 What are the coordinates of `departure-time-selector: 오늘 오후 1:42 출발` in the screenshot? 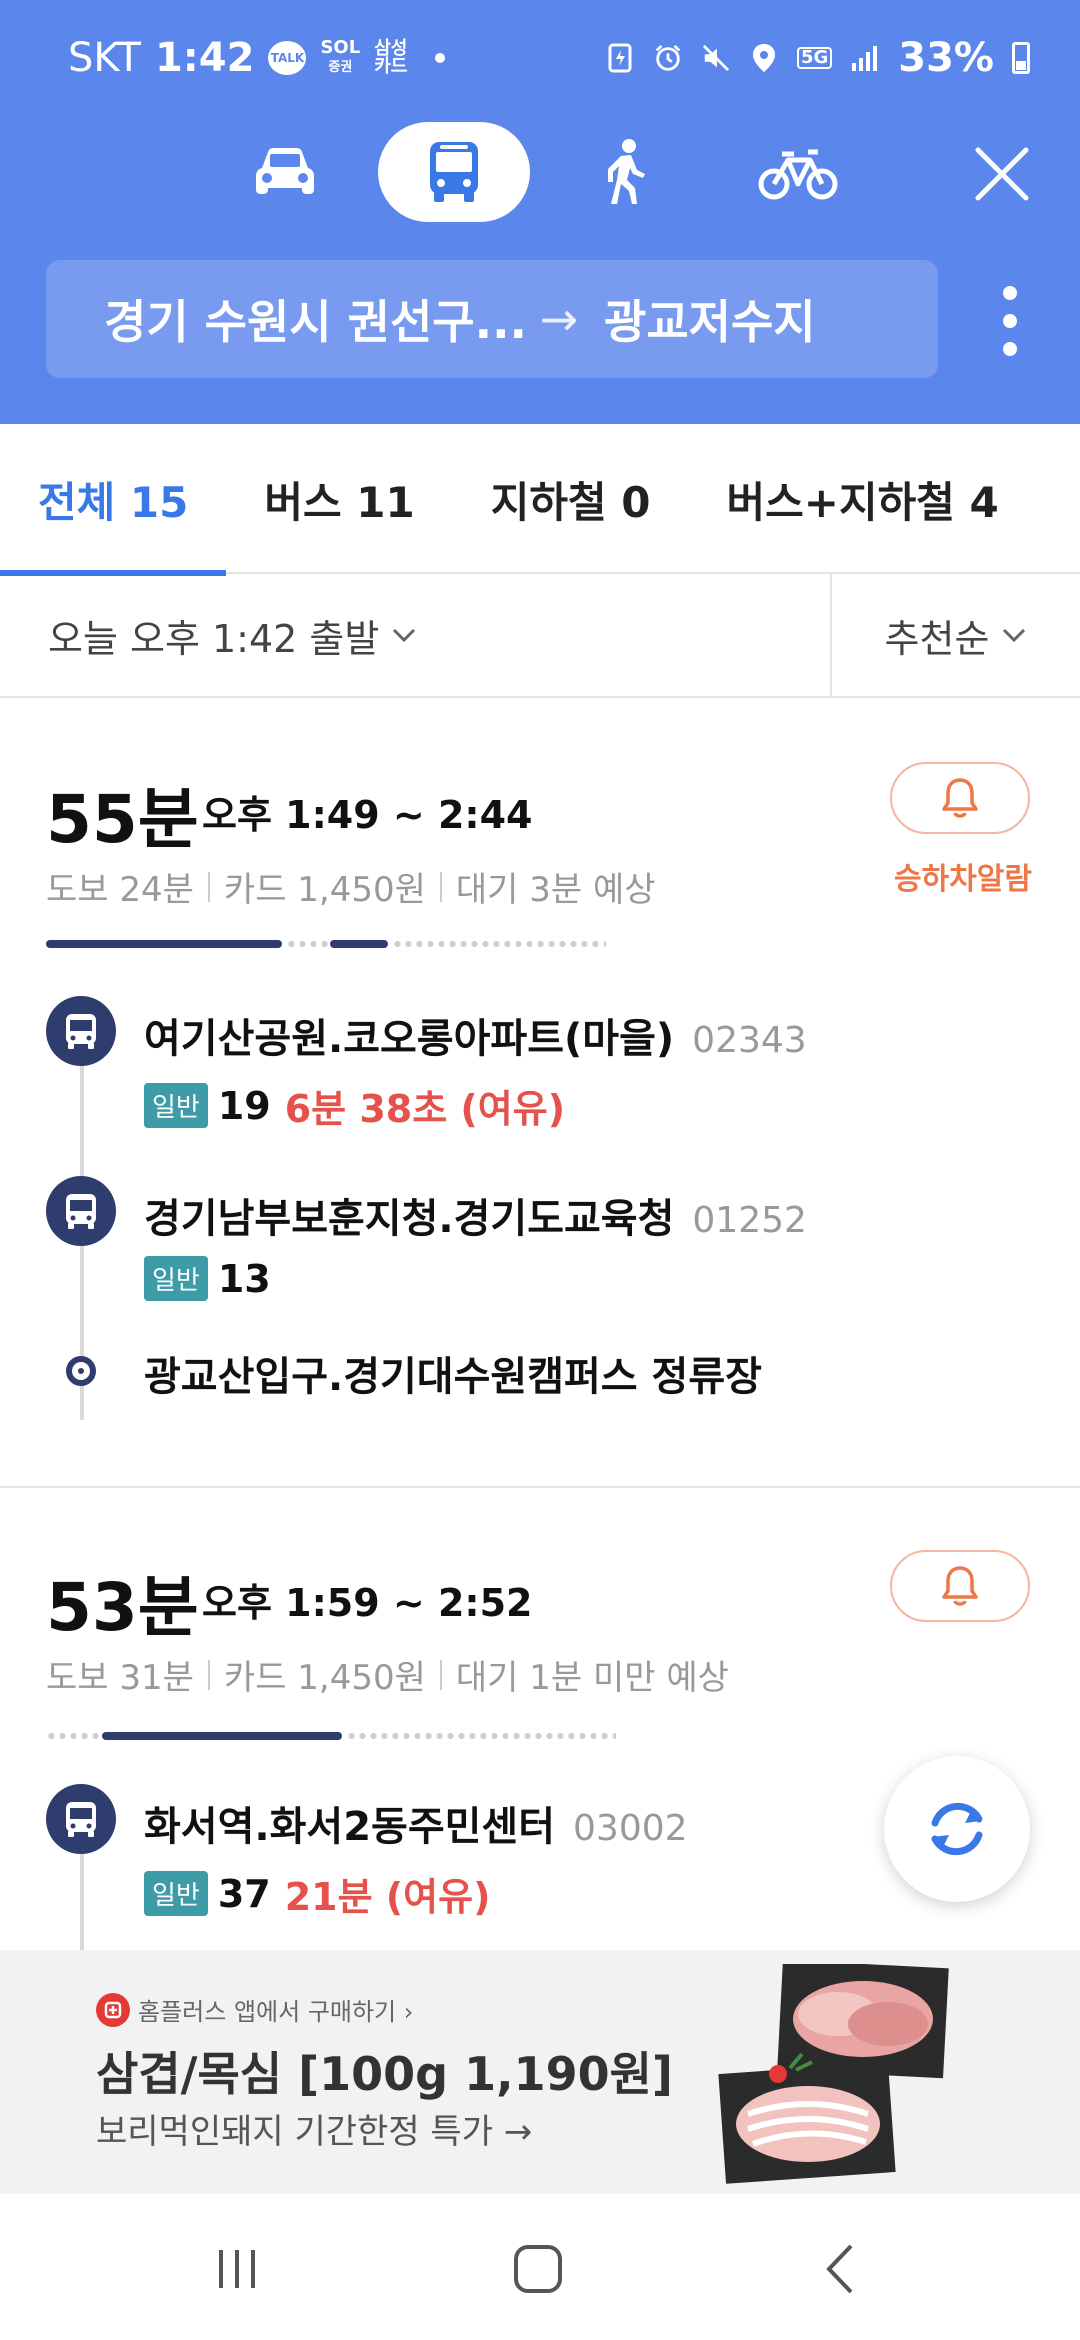 It's located at (416, 635).